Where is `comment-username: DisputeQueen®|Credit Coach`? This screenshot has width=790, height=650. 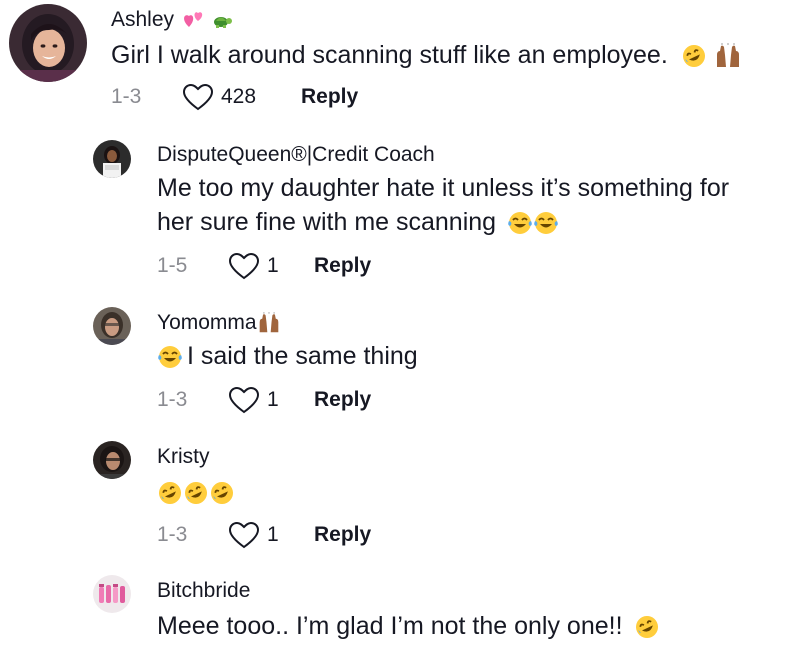
comment-username: DisputeQueen®|Credit Coach is located at coordinates (296, 155).